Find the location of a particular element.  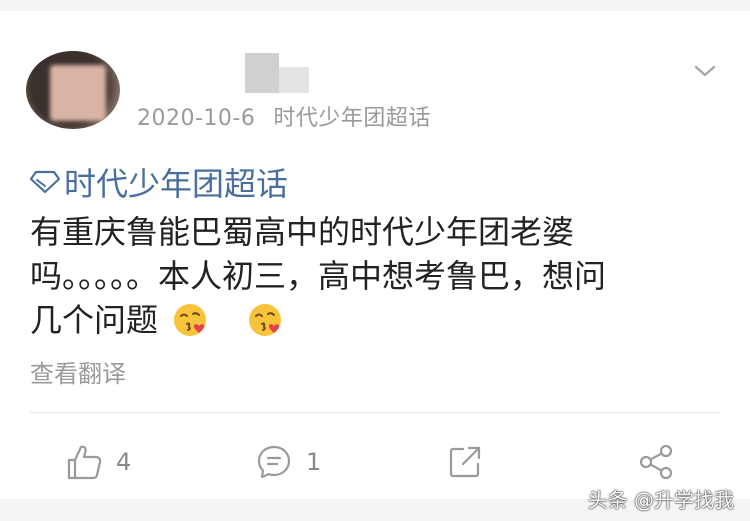

post-text-line: 几个问题 is located at coordinates (94, 320).